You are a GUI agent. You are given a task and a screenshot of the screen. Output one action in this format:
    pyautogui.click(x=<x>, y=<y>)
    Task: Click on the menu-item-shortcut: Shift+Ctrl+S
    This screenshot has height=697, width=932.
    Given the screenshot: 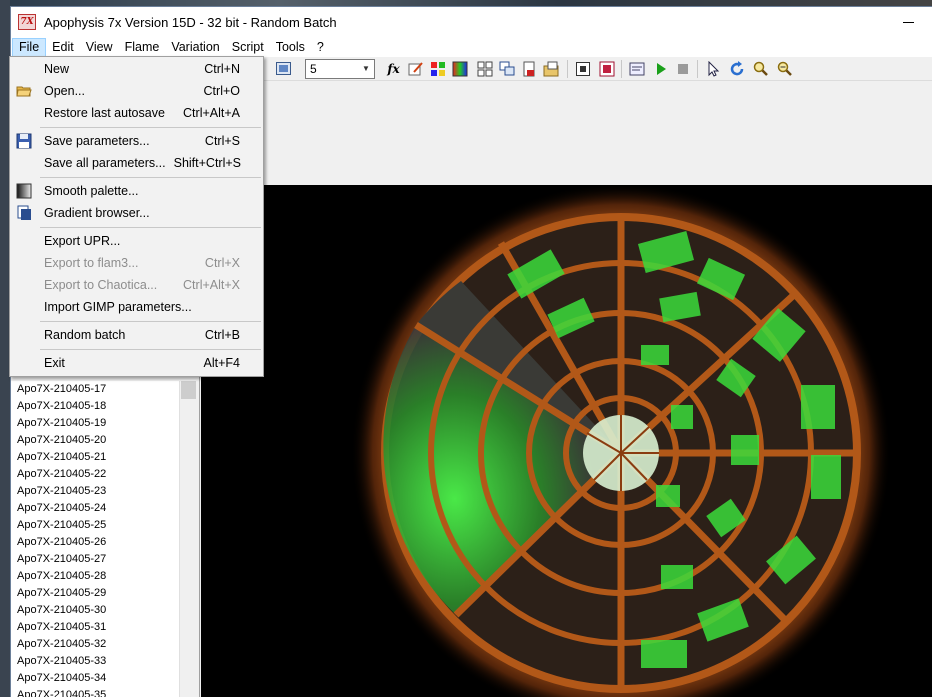 What is the action you would take?
    pyautogui.click(x=207, y=163)
    